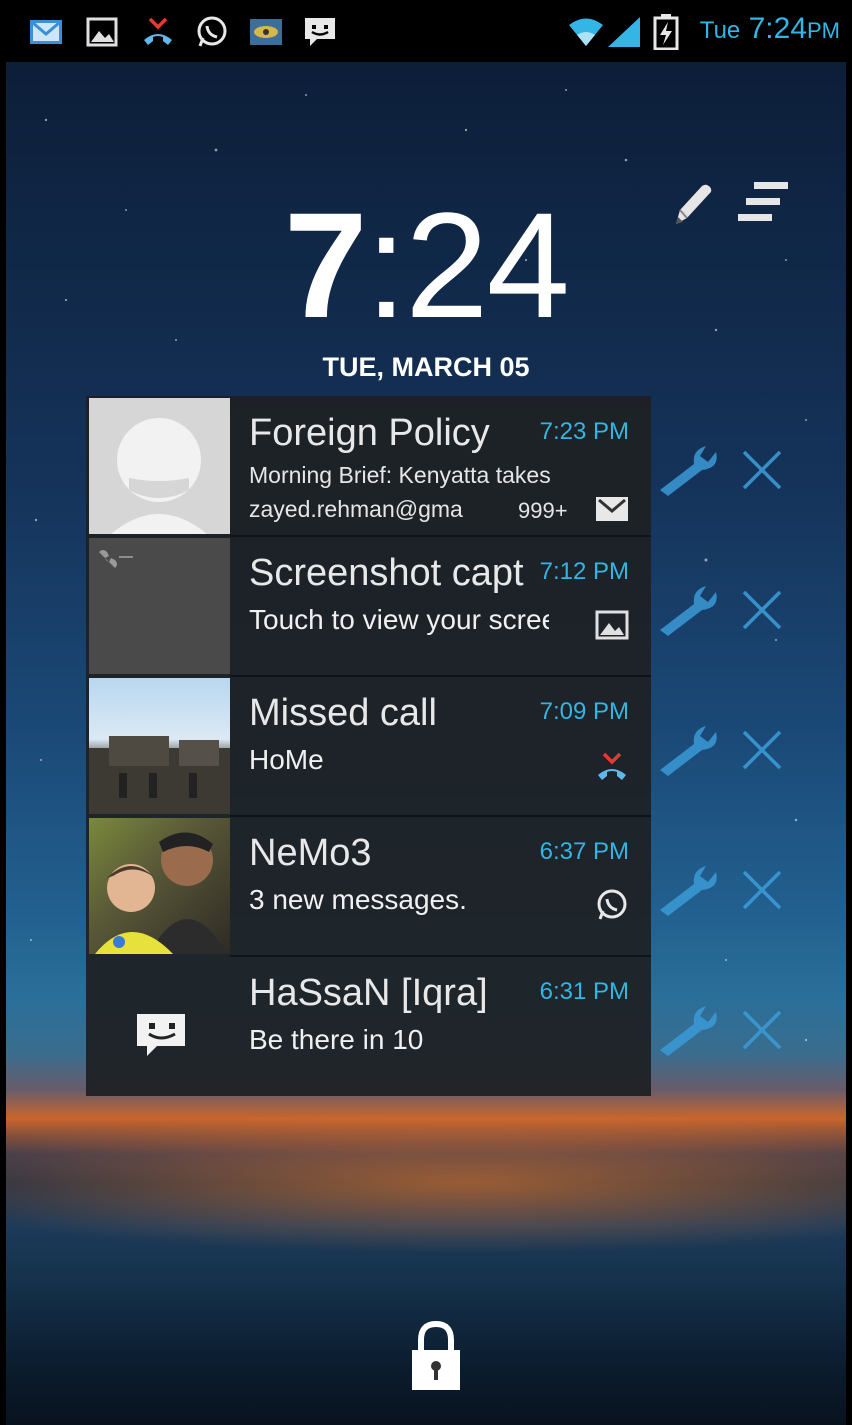 The width and height of the screenshot is (852, 1425). What do you see at coordinates (720, 30) in the screenshot?
I see `status-day: Tue` at bounding box center [720, 30].